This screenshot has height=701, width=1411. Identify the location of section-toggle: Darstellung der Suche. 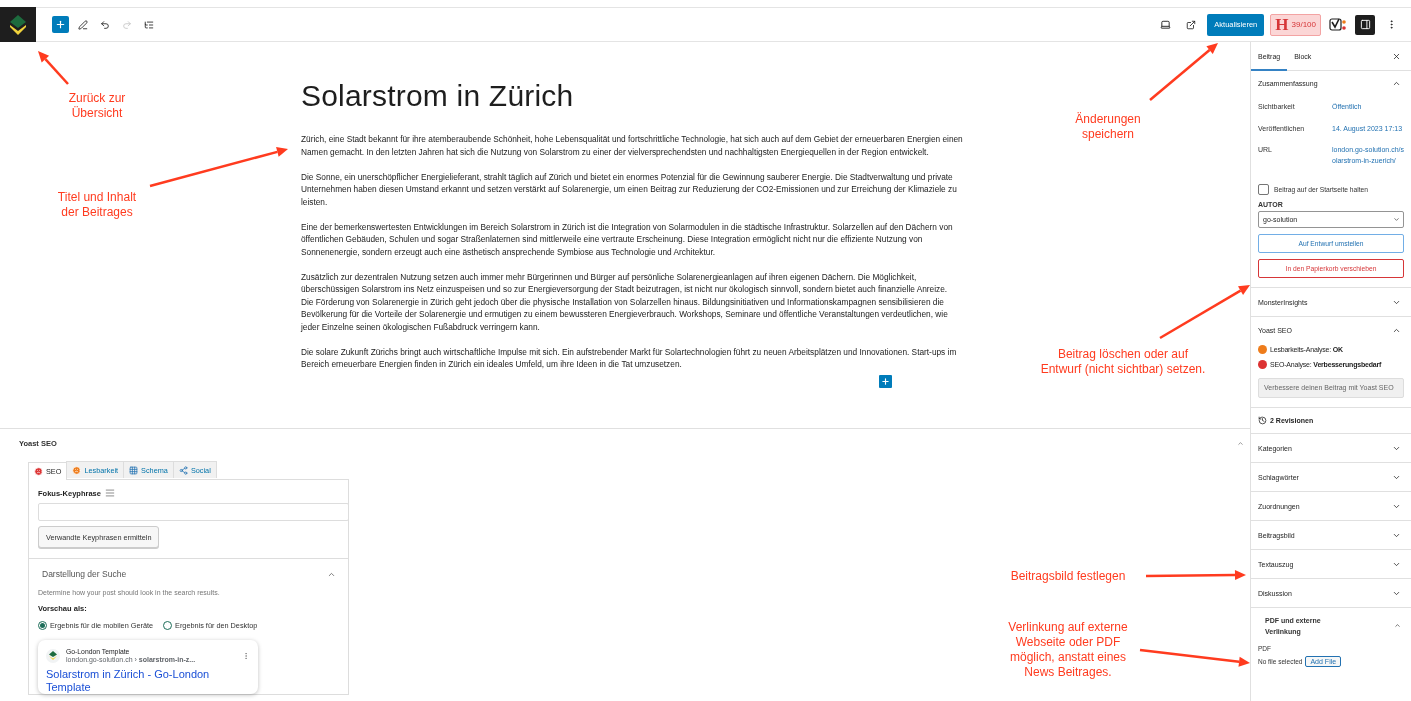
(188, 574).